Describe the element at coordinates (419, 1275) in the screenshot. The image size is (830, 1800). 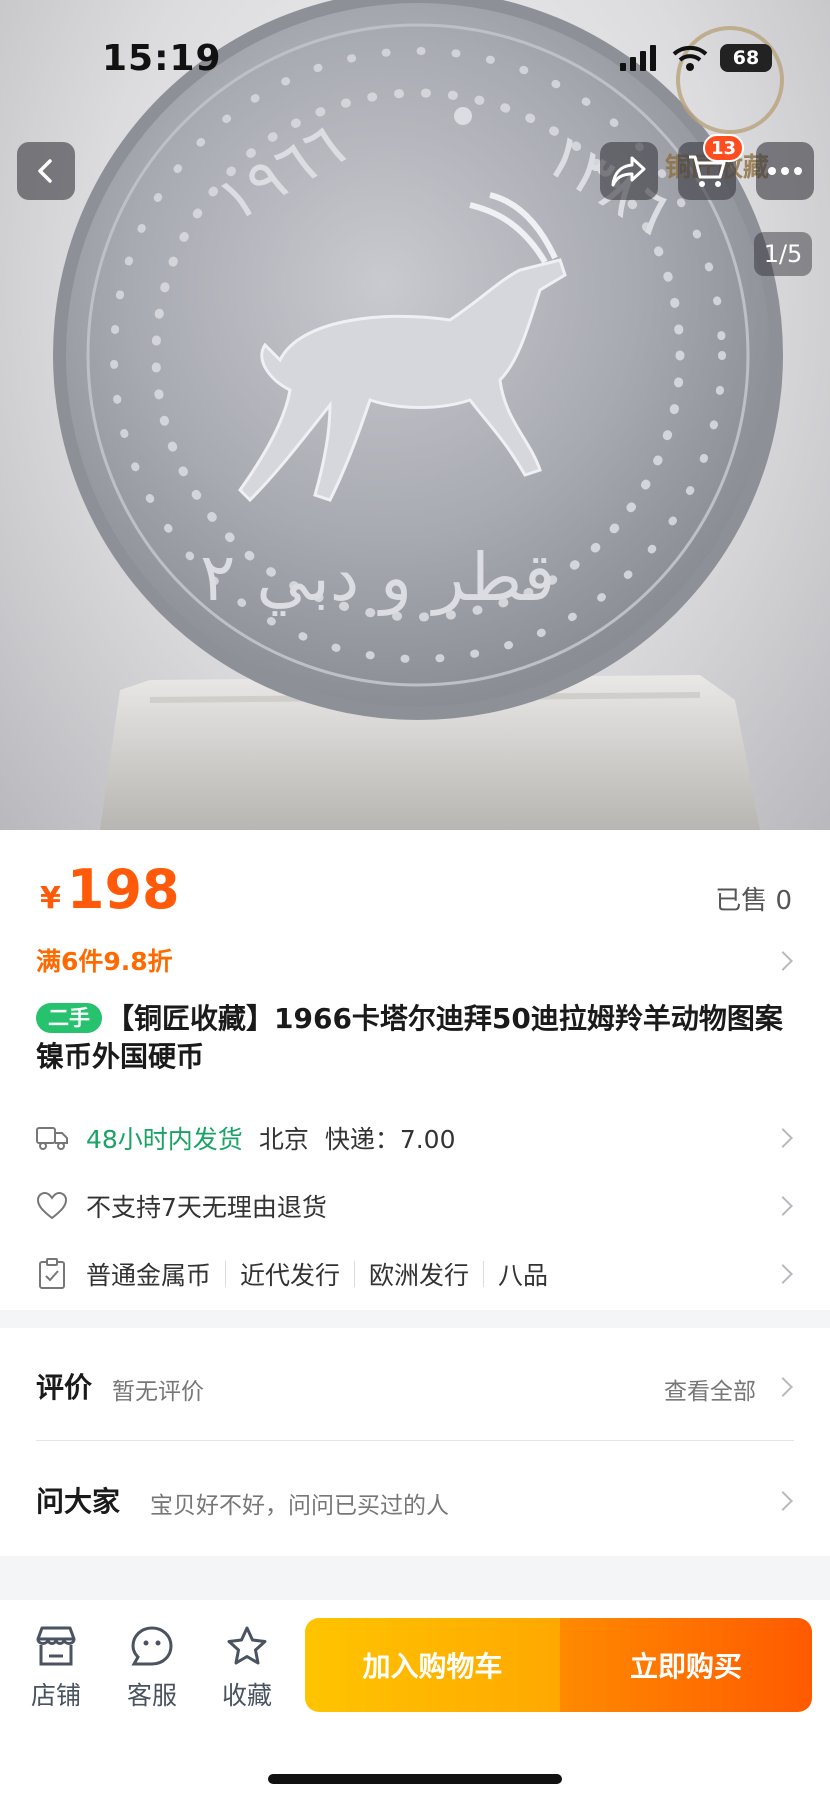
I see `attribute-item: 欧洲发行` at that location.